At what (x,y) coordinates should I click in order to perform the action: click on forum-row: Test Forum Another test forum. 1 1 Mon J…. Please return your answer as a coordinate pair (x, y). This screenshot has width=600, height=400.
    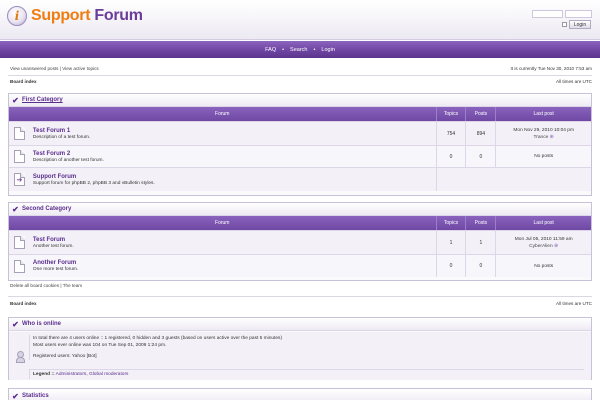
    Looking at the image, I should click on (300, 242).